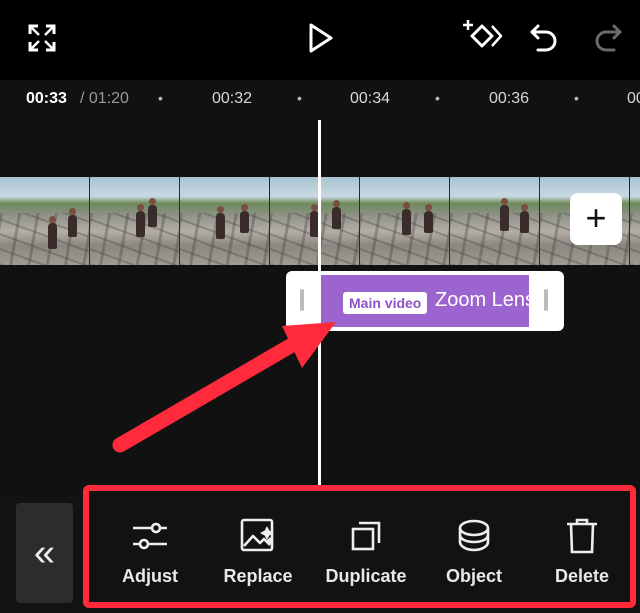 The width and height of the screenshot is (640, 613). I want to click on total-duration: / 01:20, so click(104, 98).